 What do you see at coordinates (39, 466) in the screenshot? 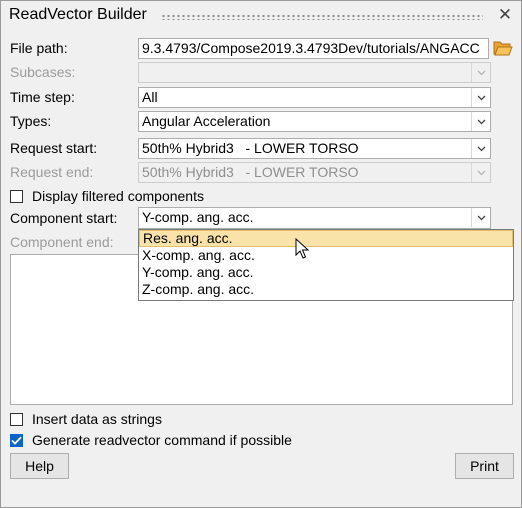
I see `help-button: Help` at bounding box center [39, 466].